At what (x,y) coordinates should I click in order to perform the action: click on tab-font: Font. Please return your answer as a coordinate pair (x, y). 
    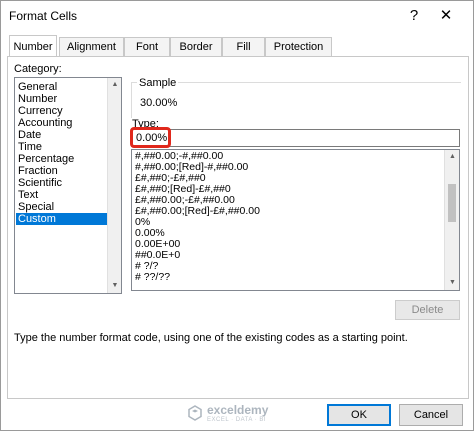
    Looking at the image, I should click on (147, 46).